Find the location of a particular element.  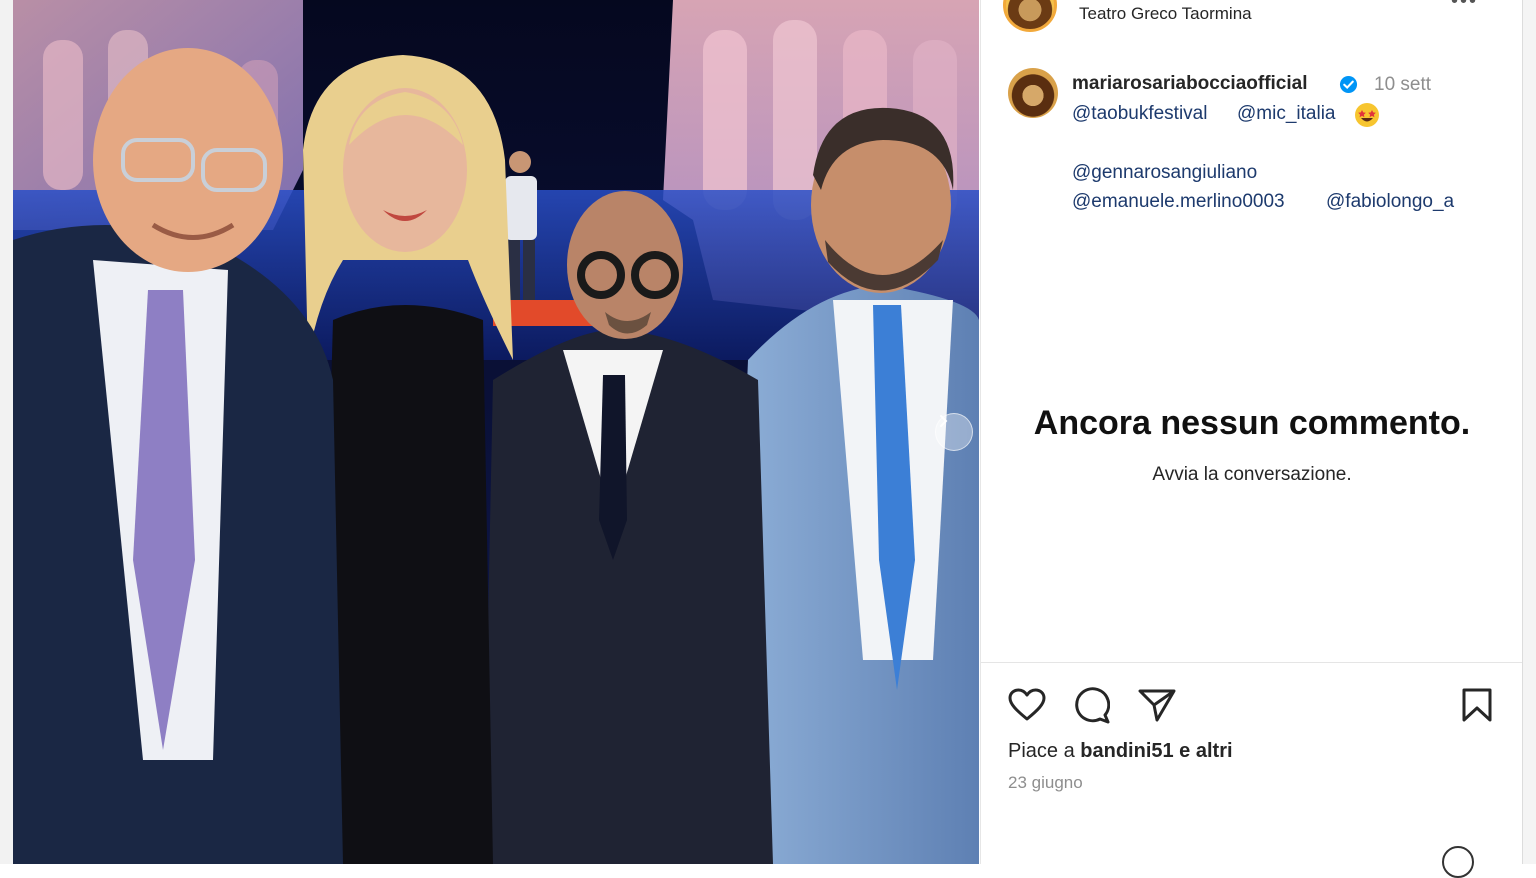

likes-user-link: bandini51 is located at coordinates (1126, 751).